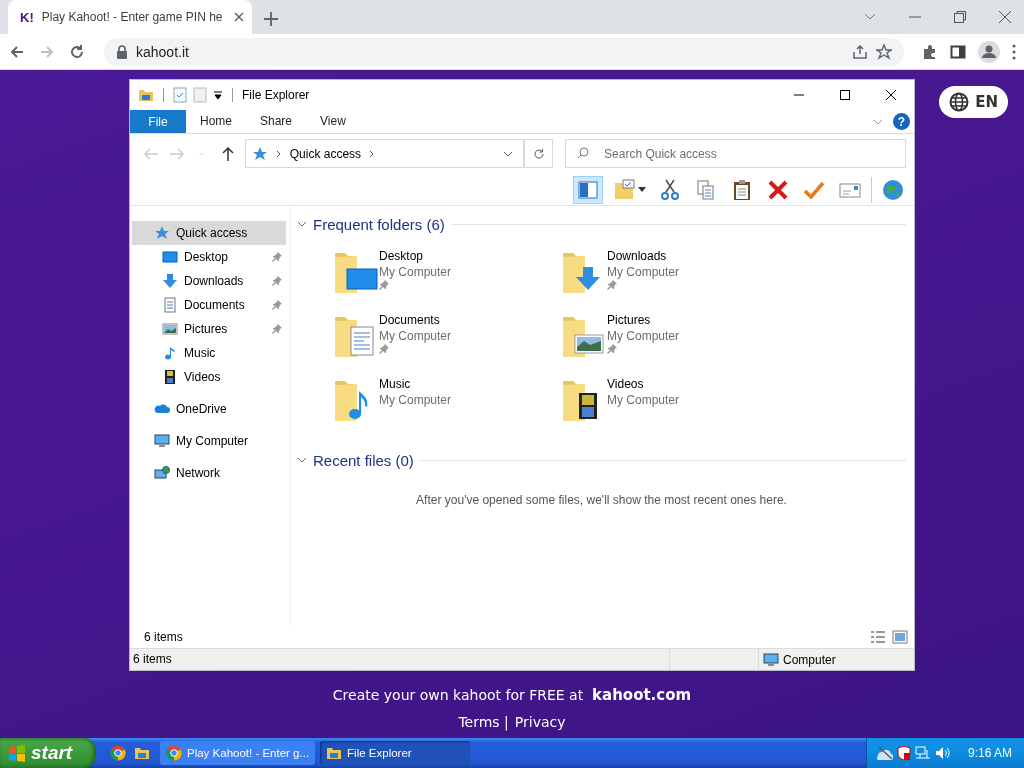 Image resolution: width=1024 pixels, height=768 pixels. Describe the element at coordinates (276, 121) in the screenshot. I see `ribbon-tab: Share` at that location.